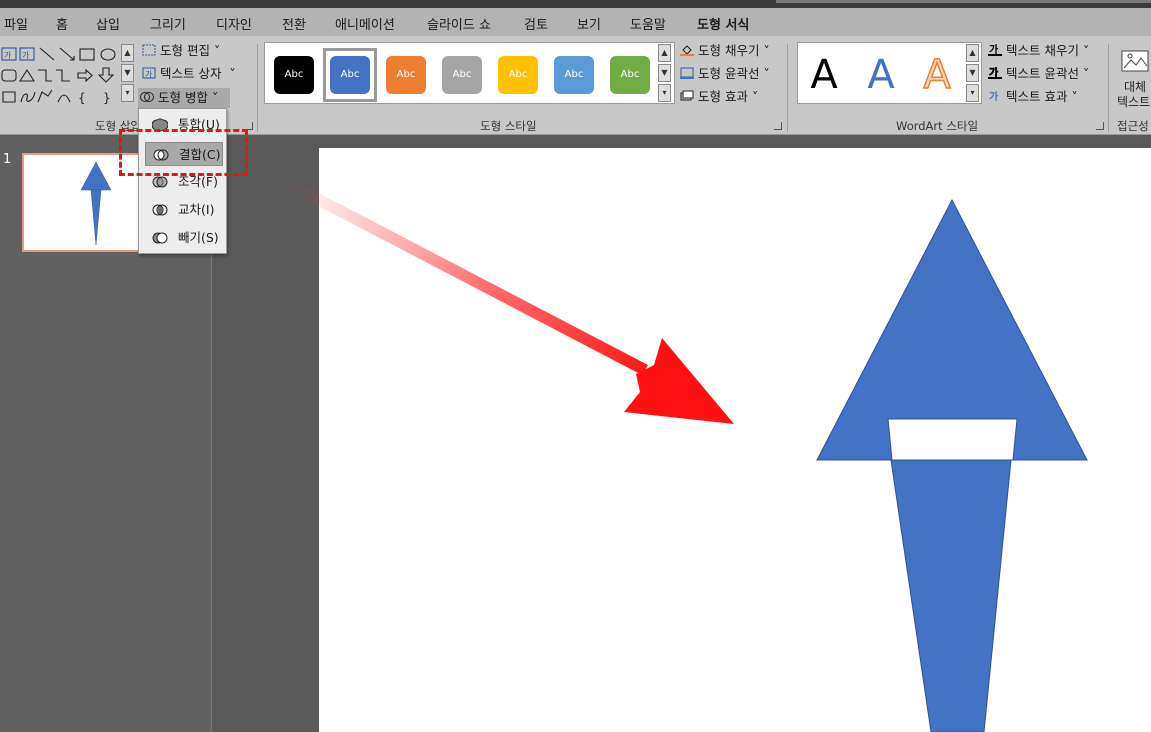  What do you see at coordinates (160, 238) in the screenshot?
I see `subtract-icon` at bounding box center [160, 238].